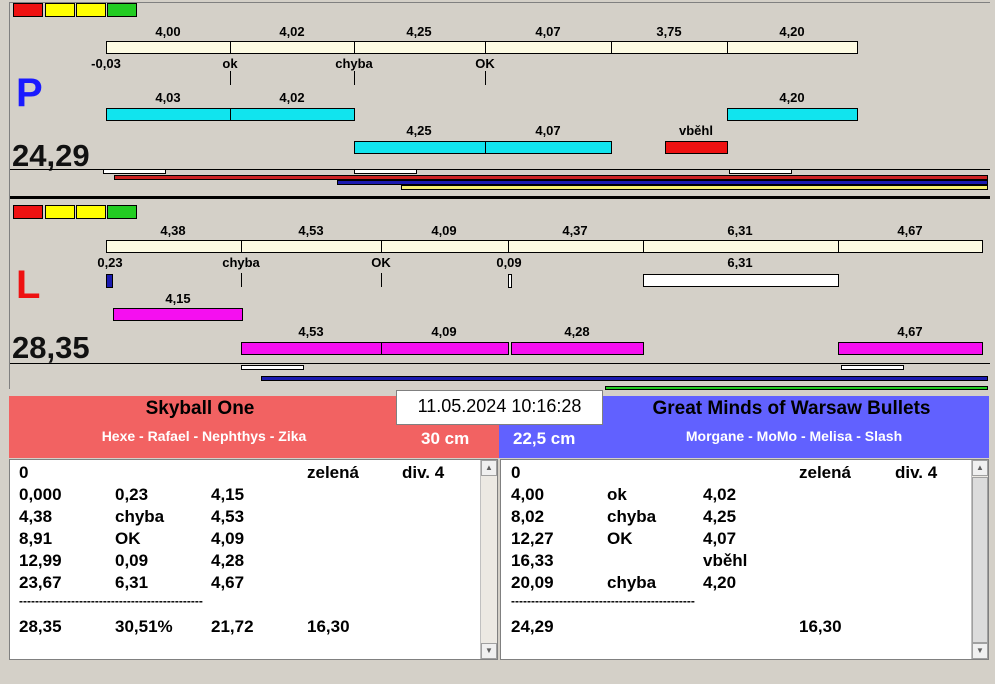 The image size is (995, 684). Describe the element at coordinates (544, 438) in the screenshot. I see `right-team-height: 22,5 cm` at that location.